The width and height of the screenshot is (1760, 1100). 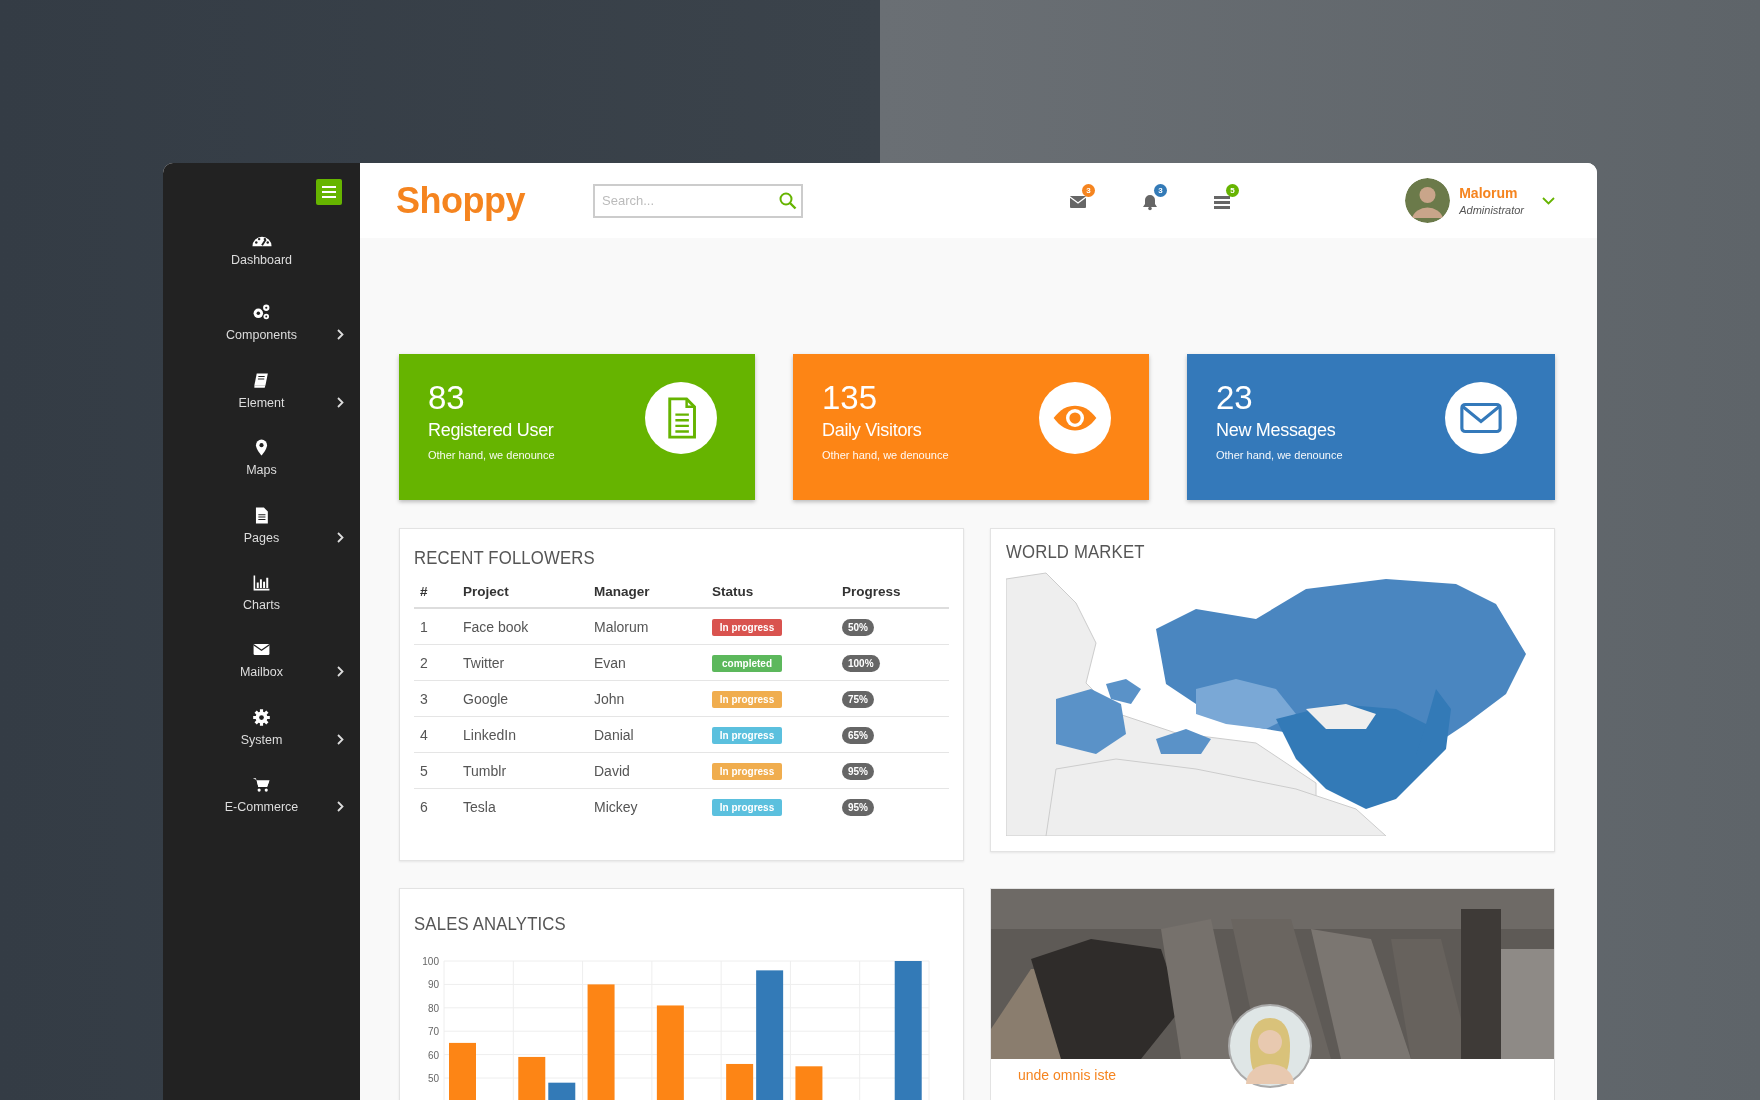 I want to click on stat-value: 23, so click(x=1235, y=398).